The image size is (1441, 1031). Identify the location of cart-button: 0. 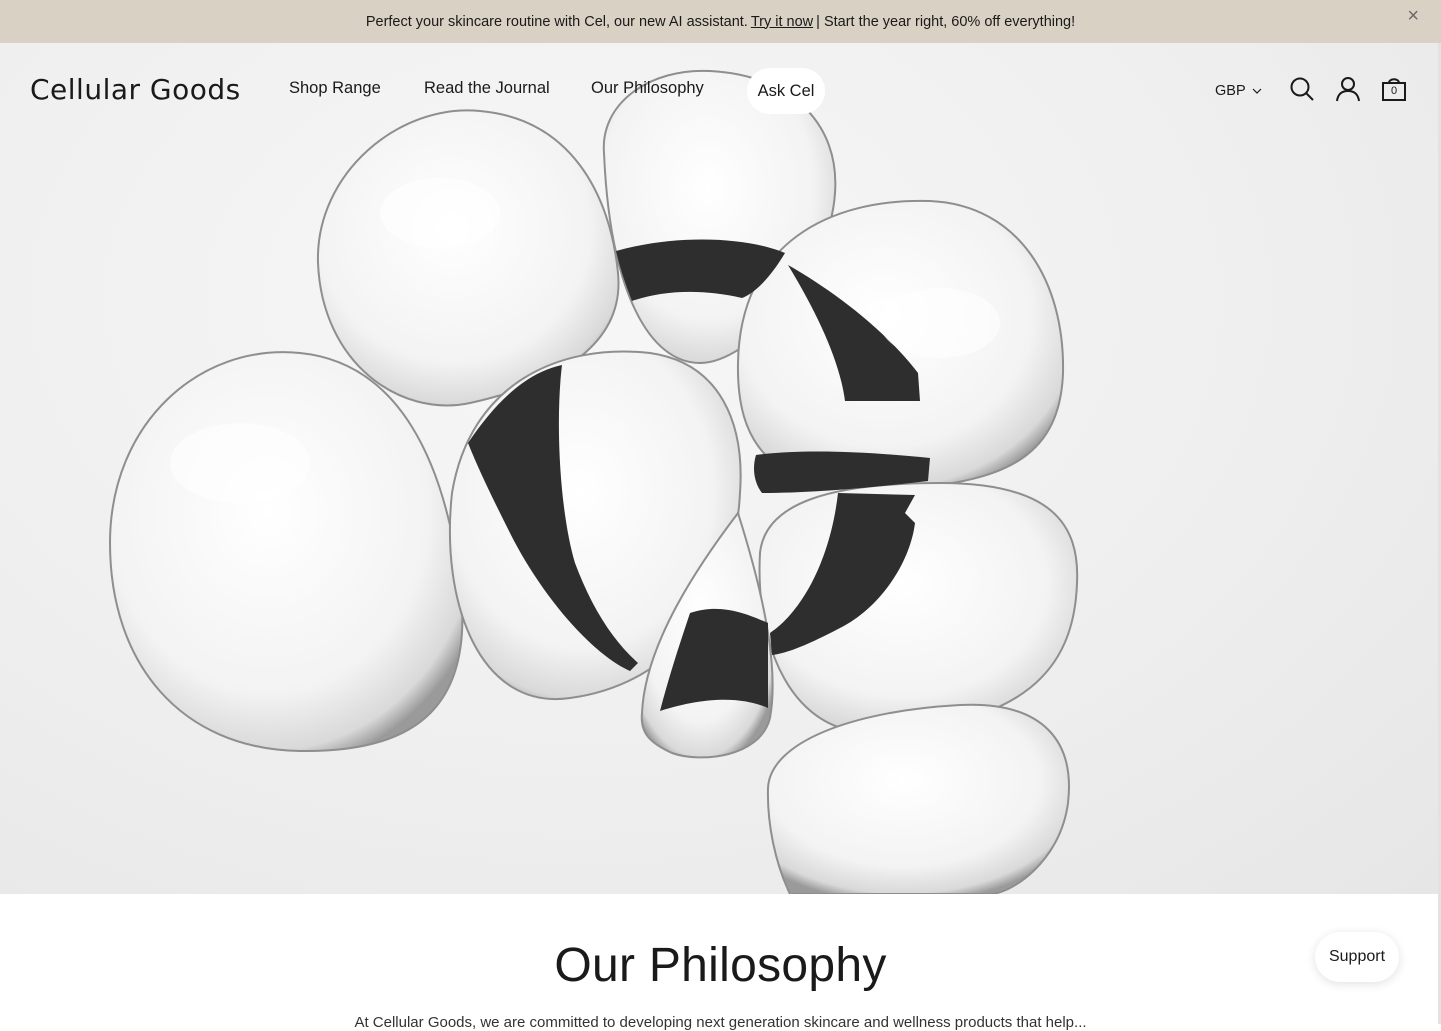
(1394, 89).